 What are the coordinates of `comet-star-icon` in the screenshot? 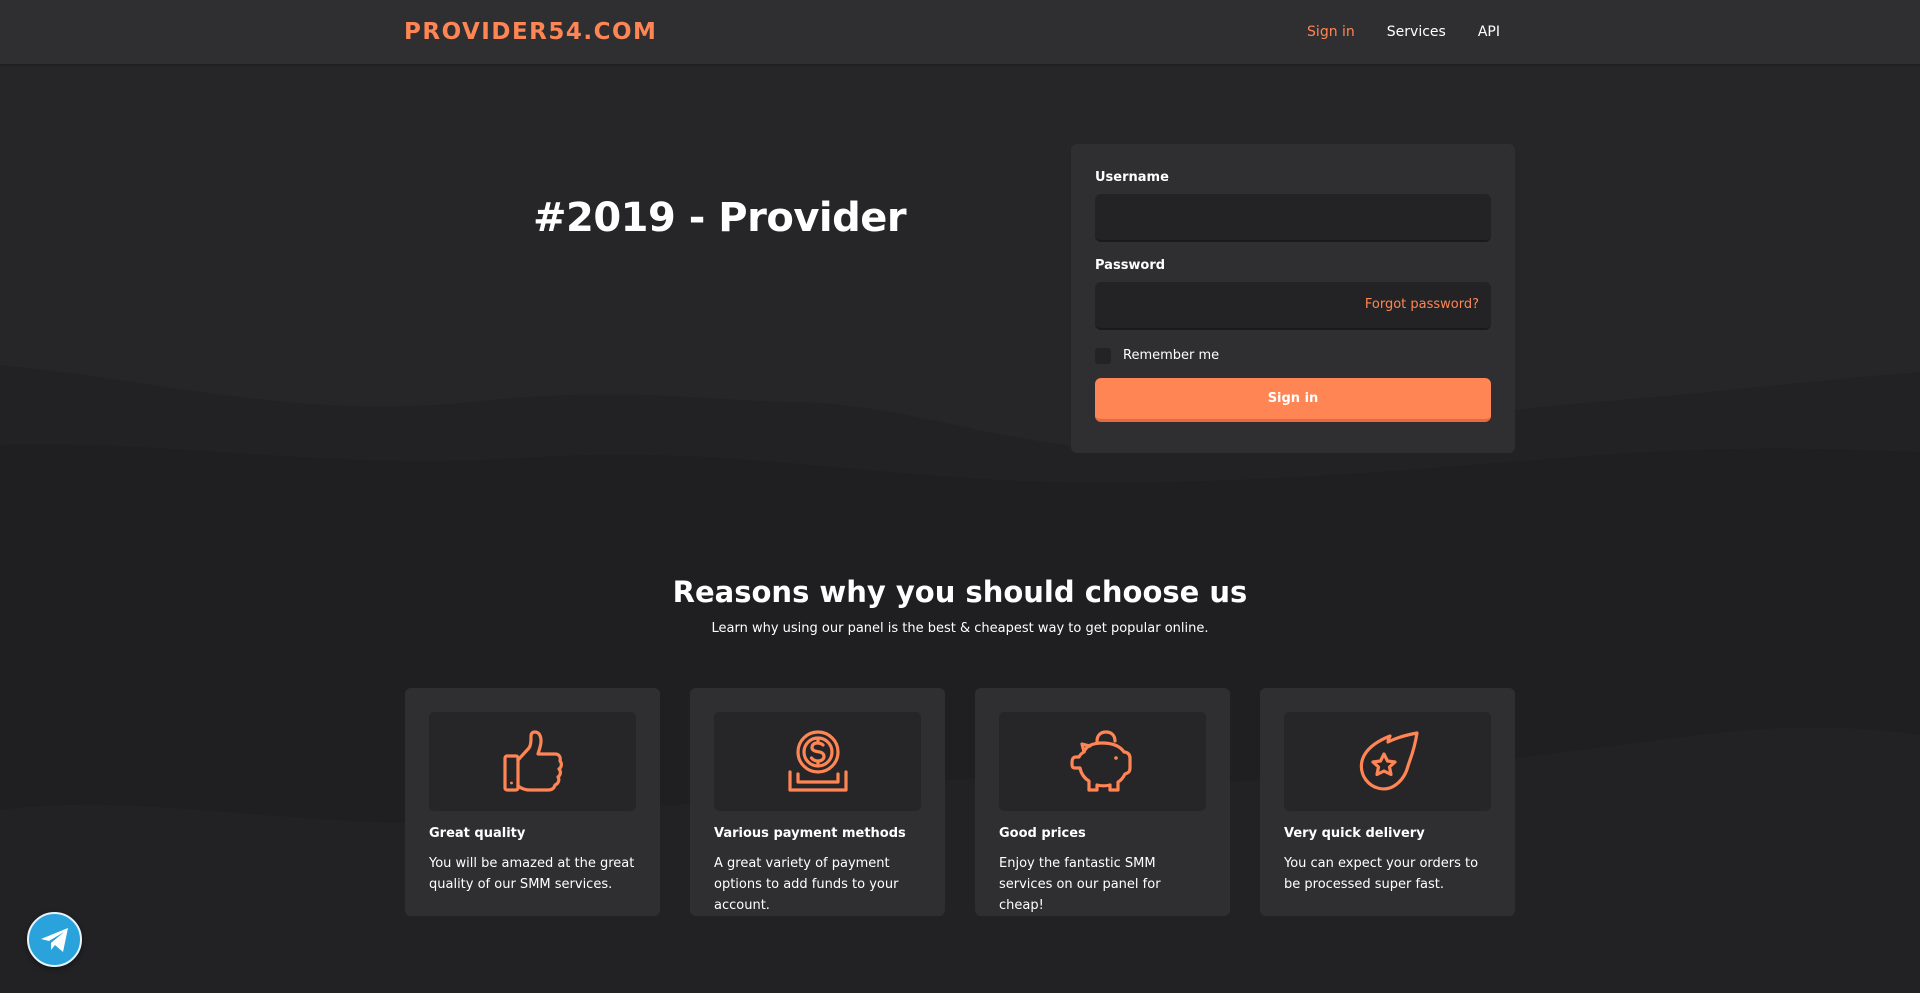 It's located at (1389, 760).